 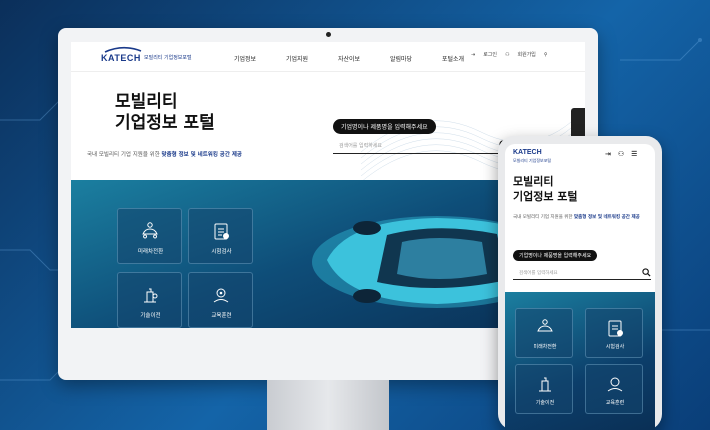 What do you see at coordinates (527, 54) in the screenshot?
I see `signup-link: 회원가입` at bounding box center [527, 54].